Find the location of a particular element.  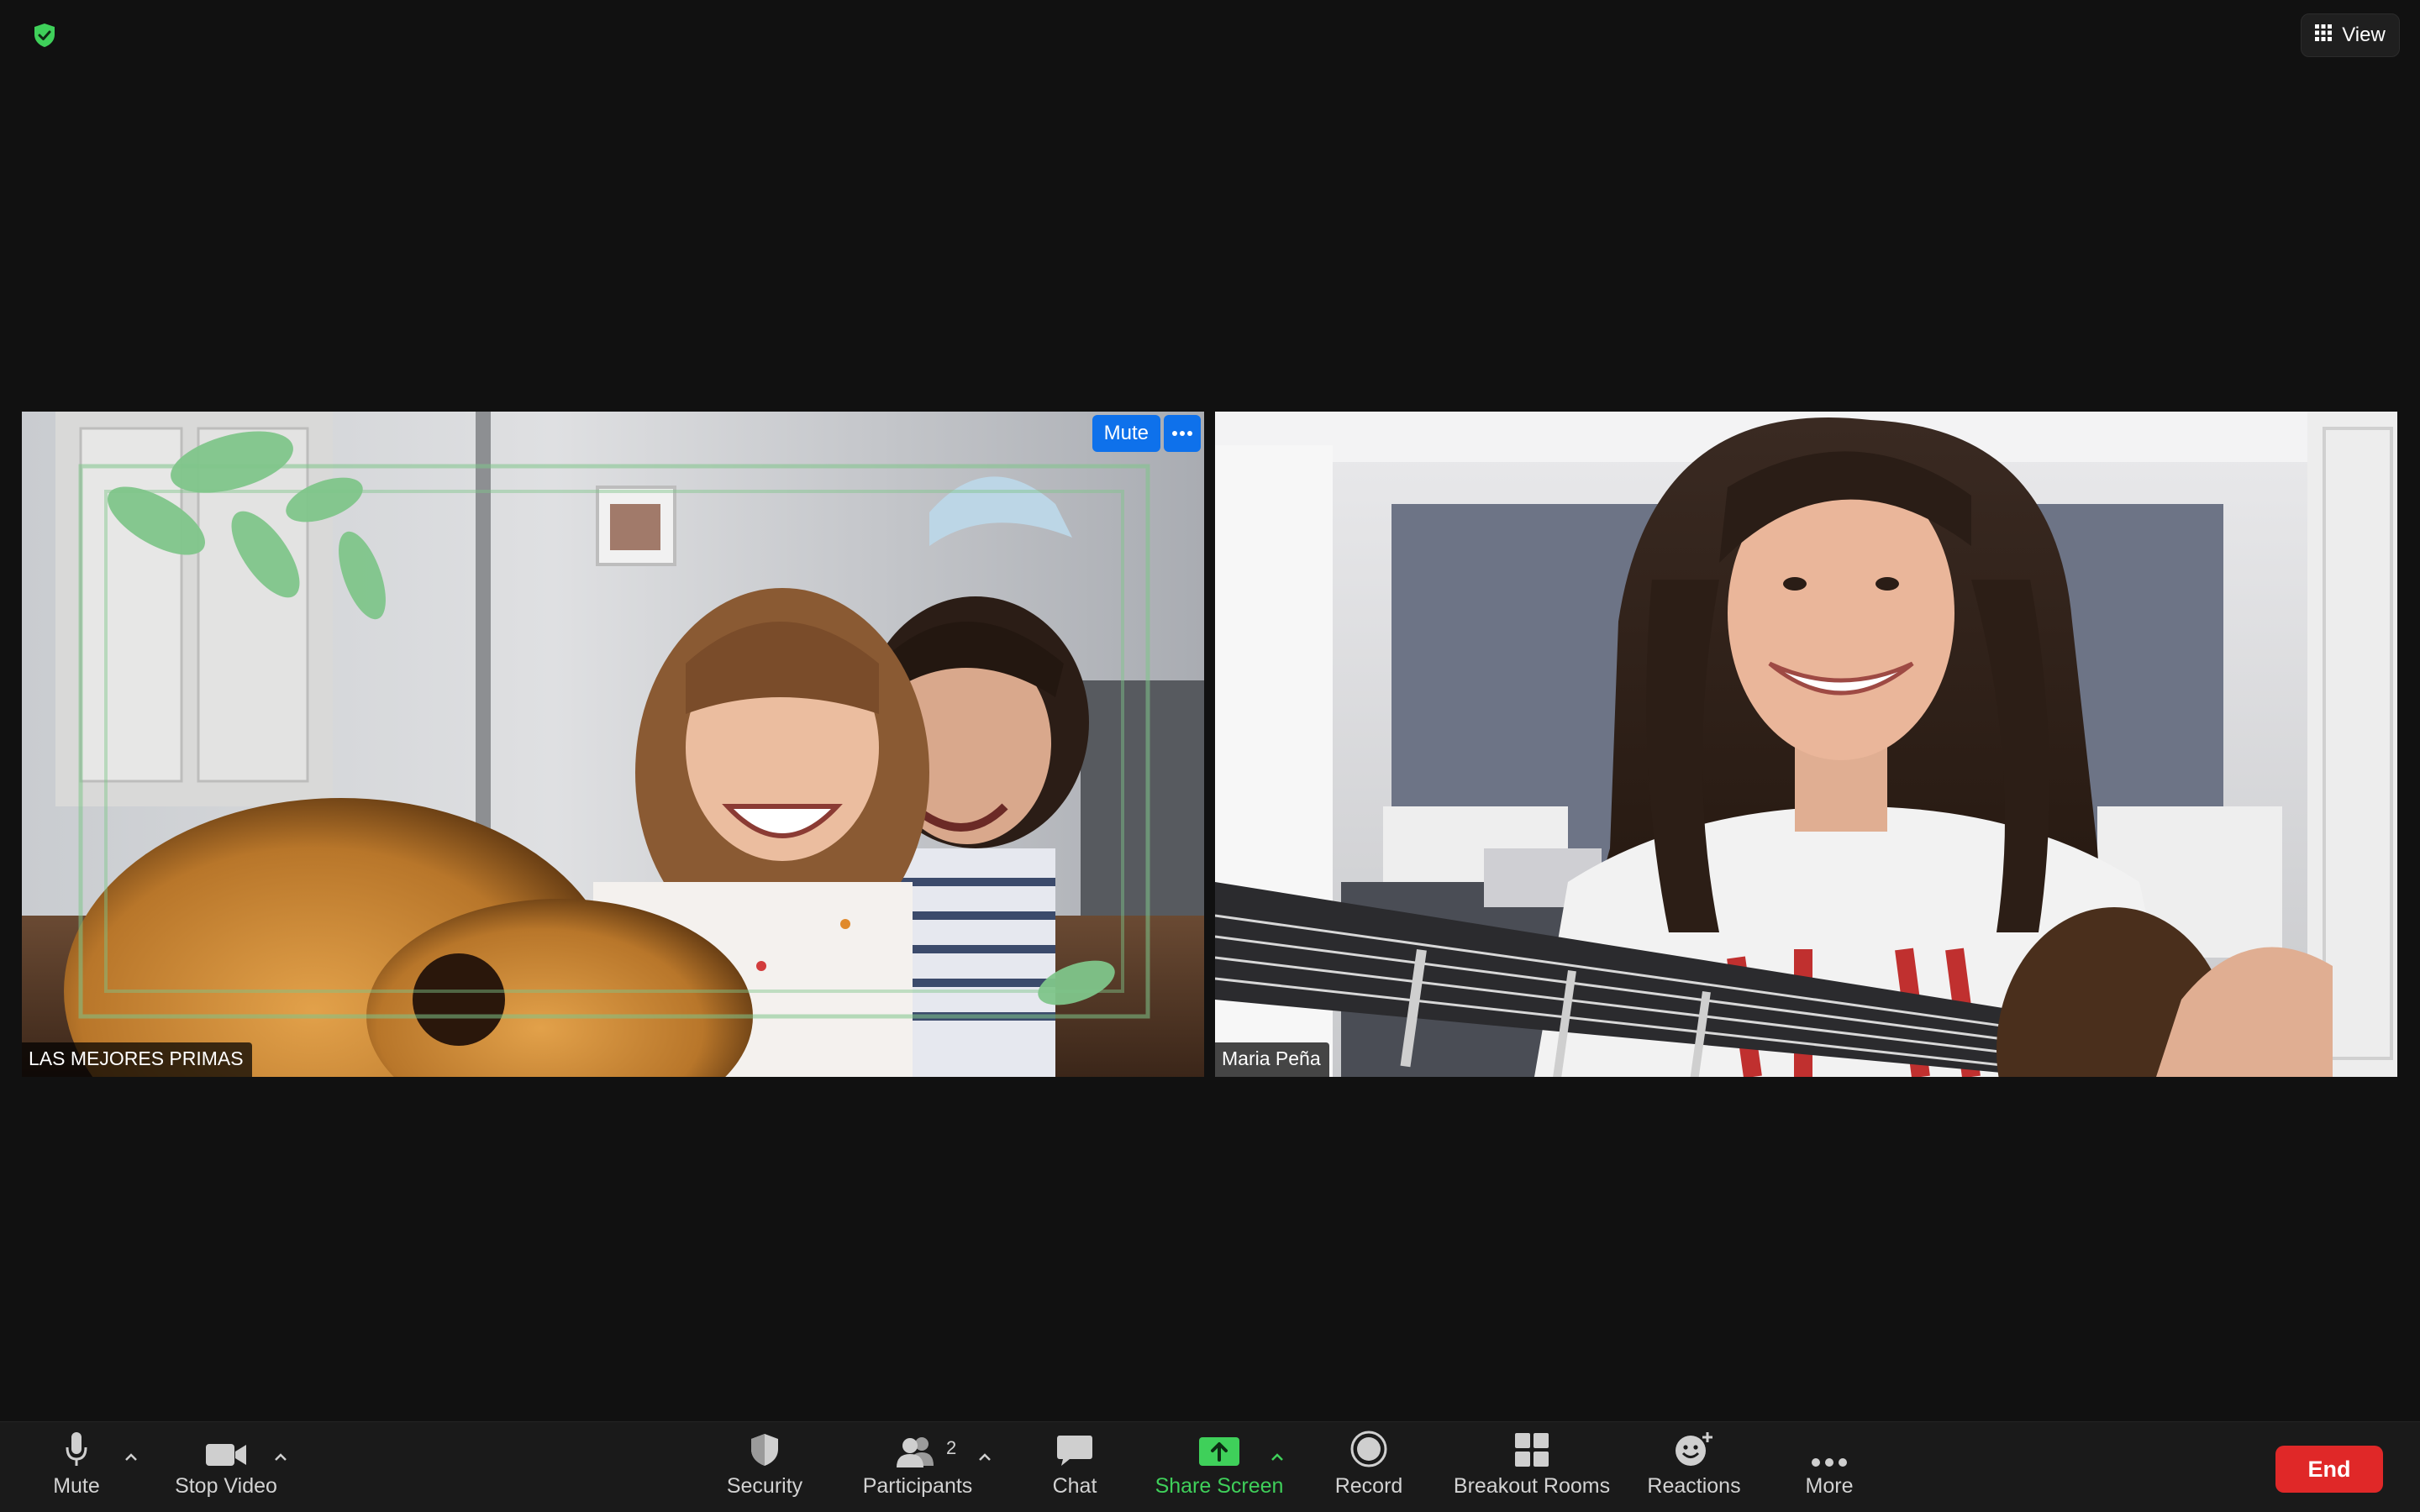

participants-options-caret is located at coordinates (985, 1457).